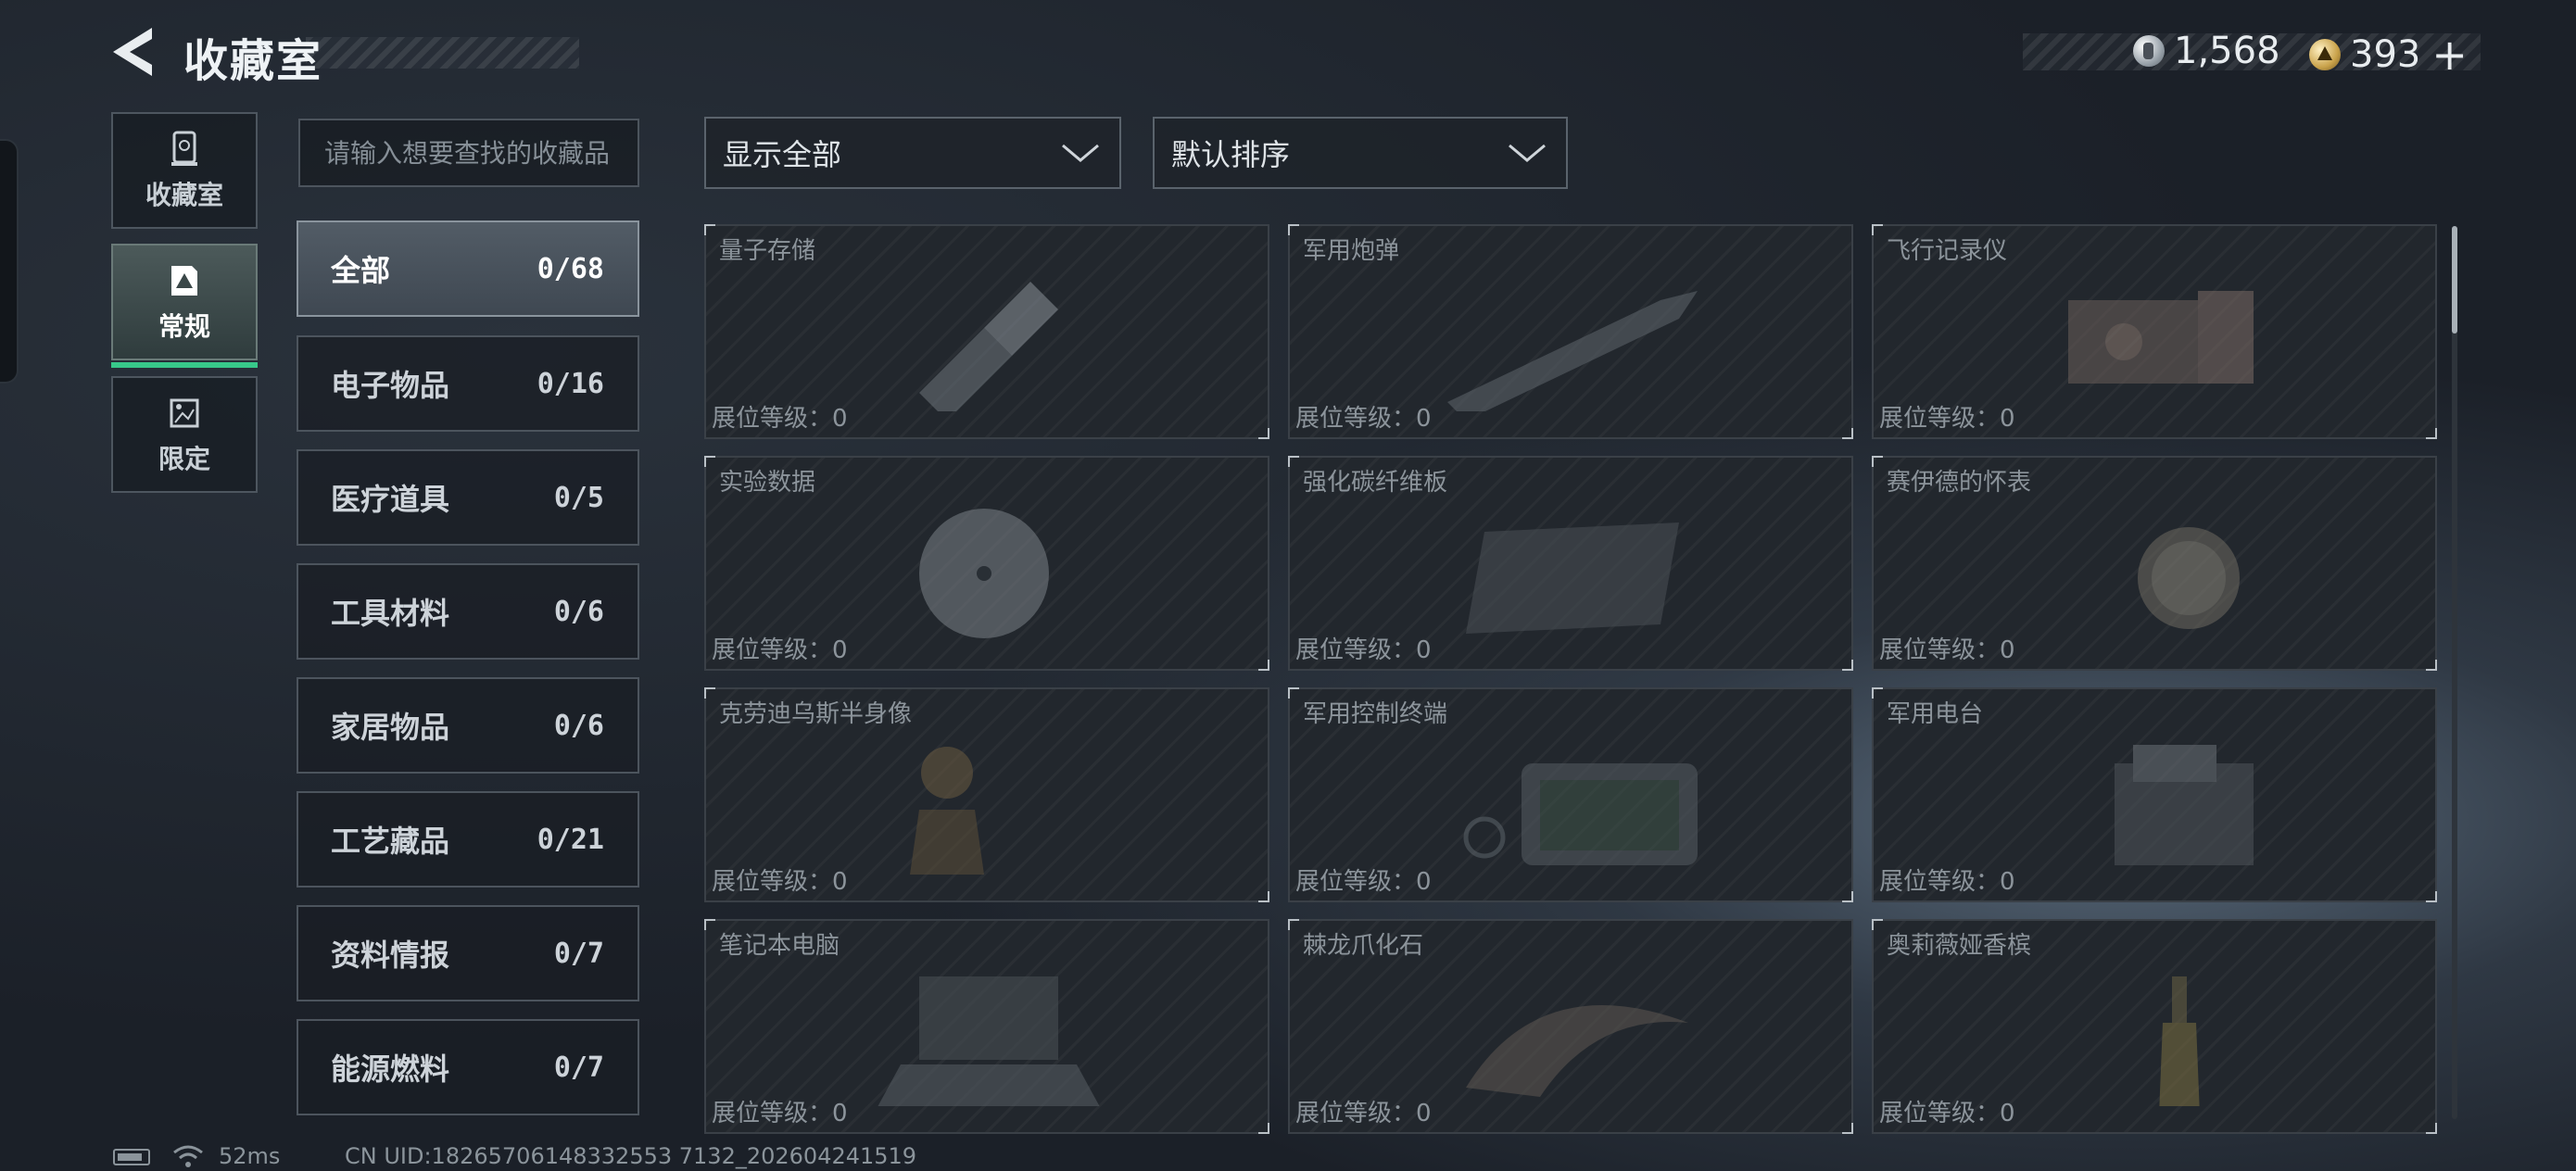 The width and height of the screenshot is (2576, 1171). Describe the element at coordinates (184, 281) in the screenshot. I see `collection-icon` at that location.